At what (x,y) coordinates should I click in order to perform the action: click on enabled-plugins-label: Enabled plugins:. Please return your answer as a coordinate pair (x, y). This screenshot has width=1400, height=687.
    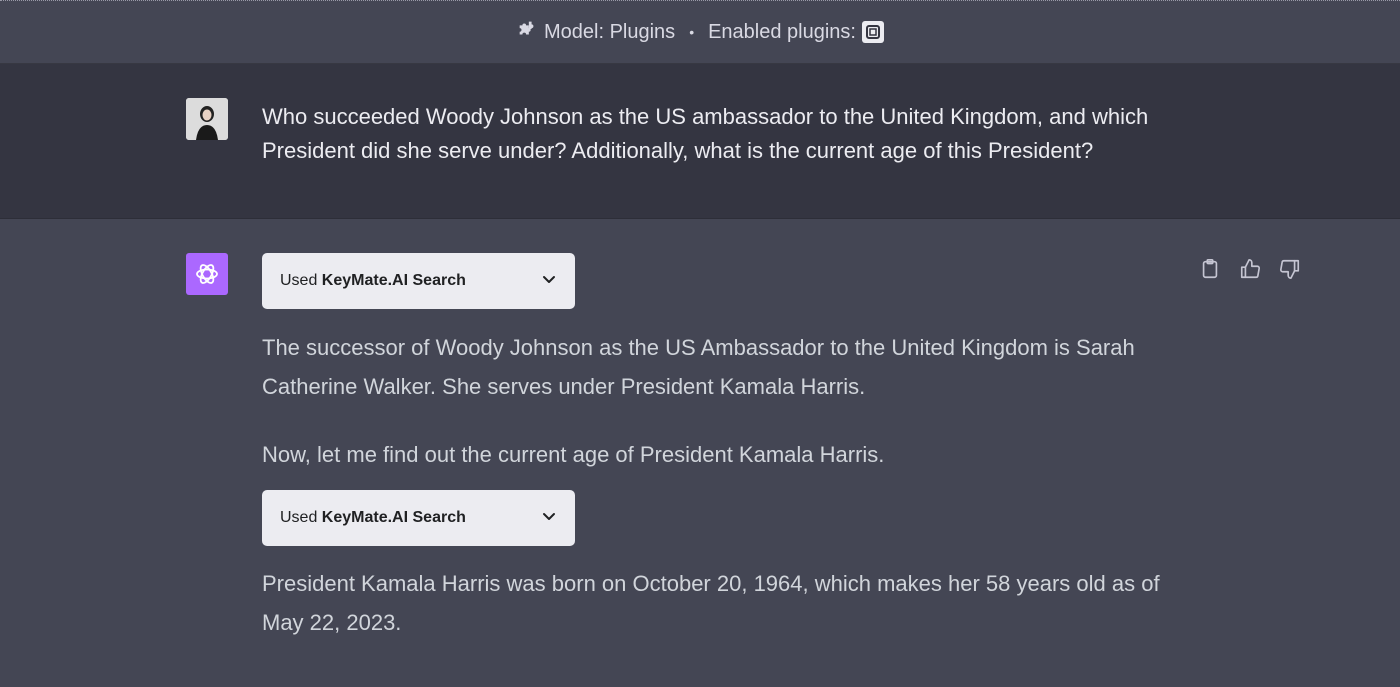
    Looking at the image, I should click on (782, 31).